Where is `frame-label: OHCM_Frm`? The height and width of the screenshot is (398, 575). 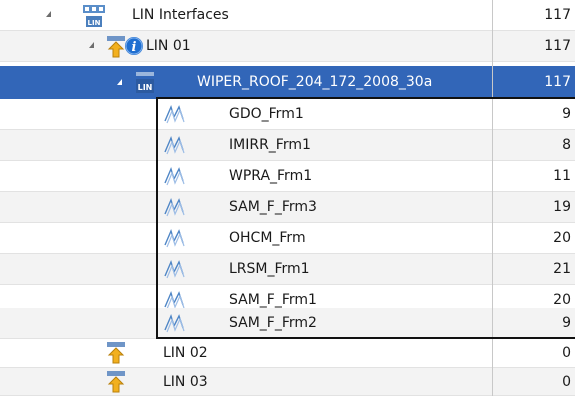 frame-label: OHCM_Frm is located at coordinates (267, 238).